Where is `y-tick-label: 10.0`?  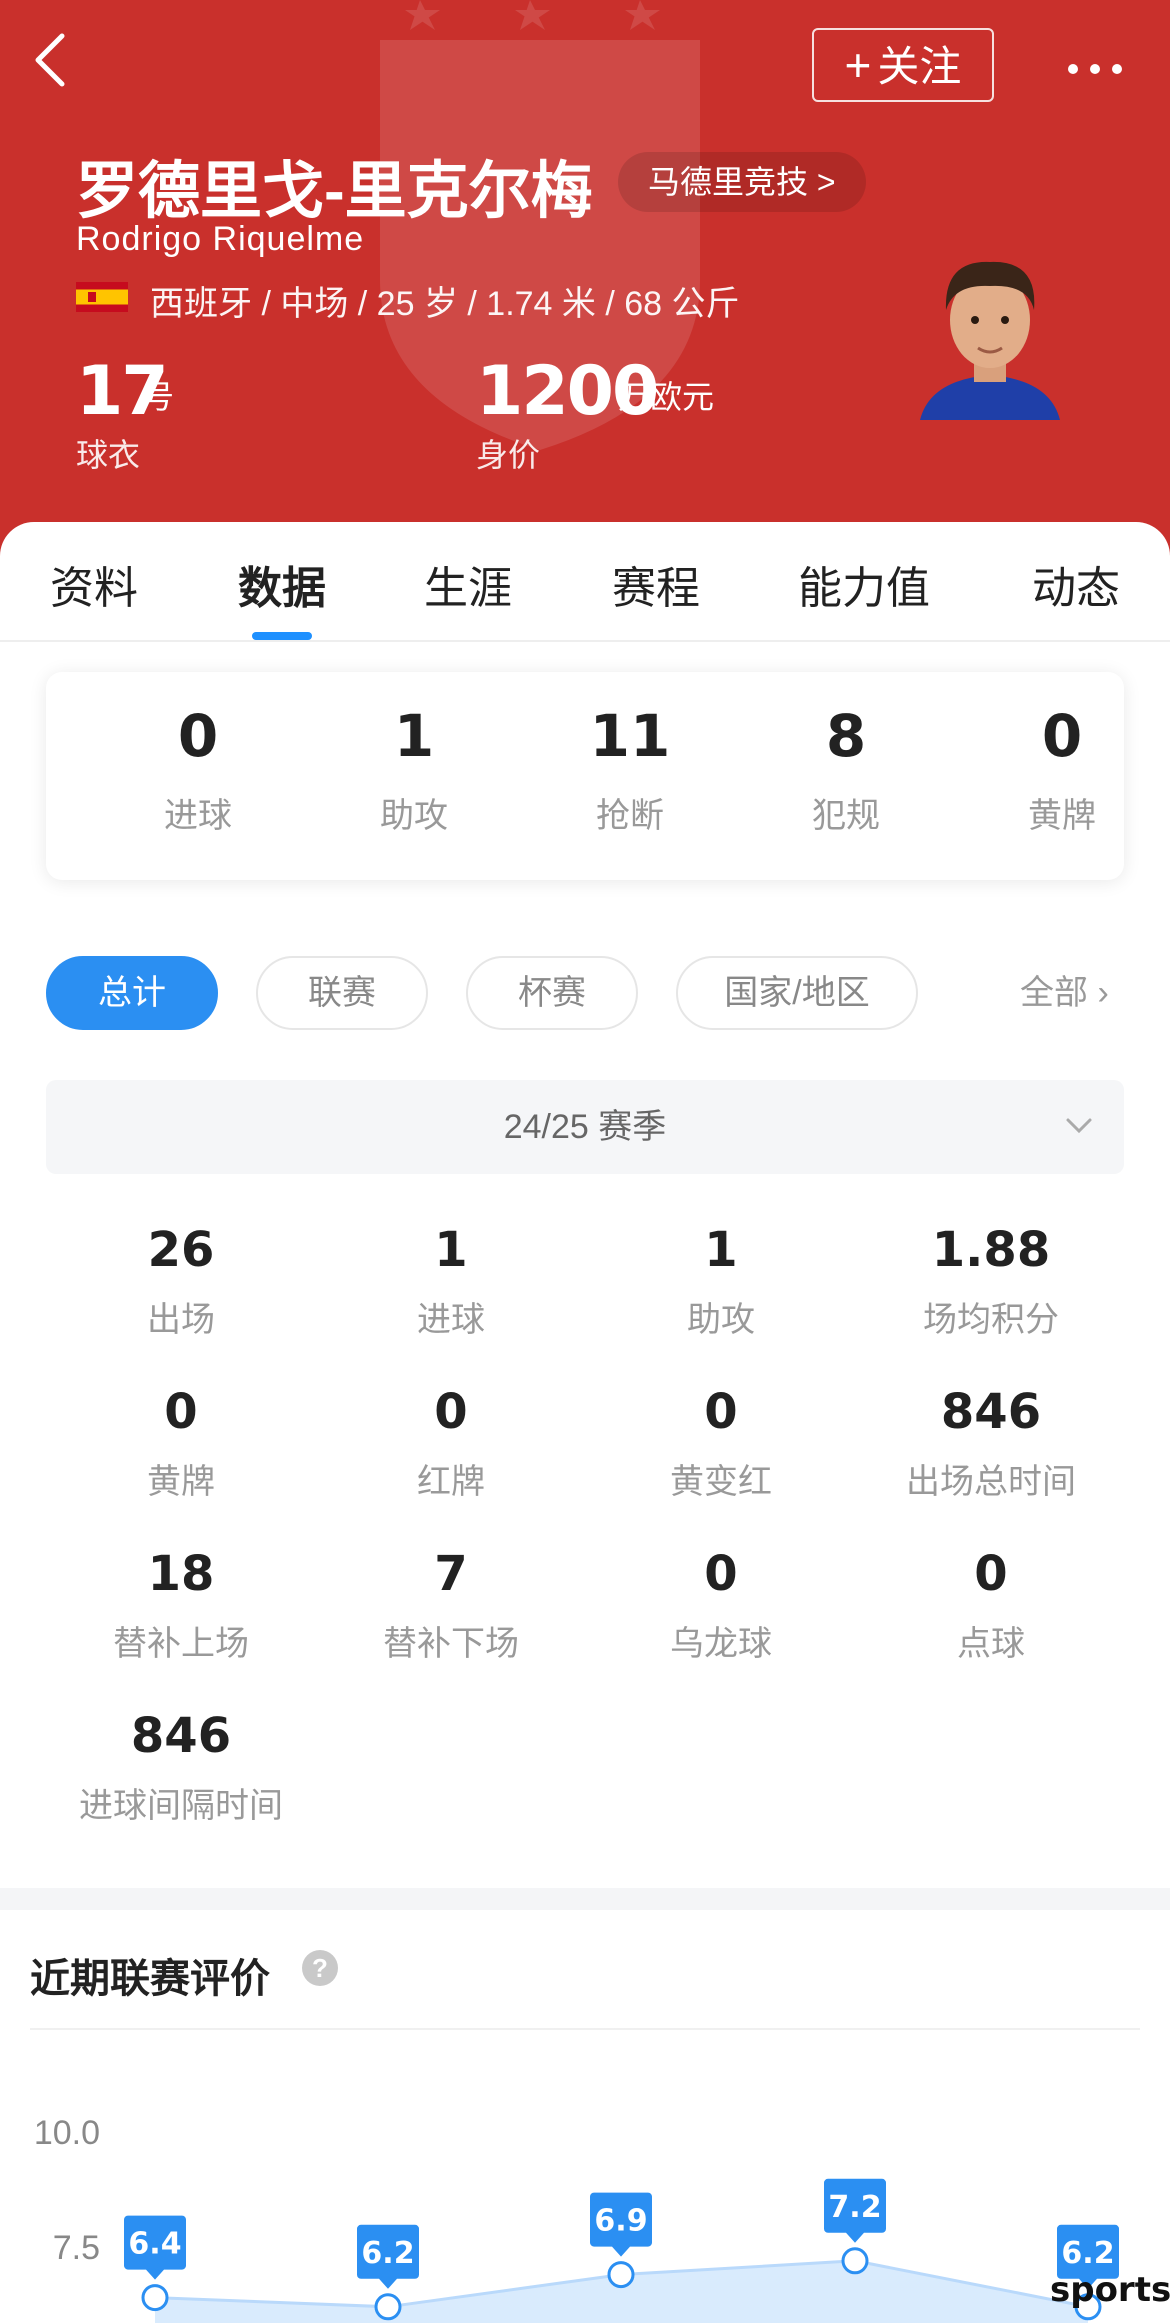 y-tick-label: 10.0 is located at coordinates (67, 2133).